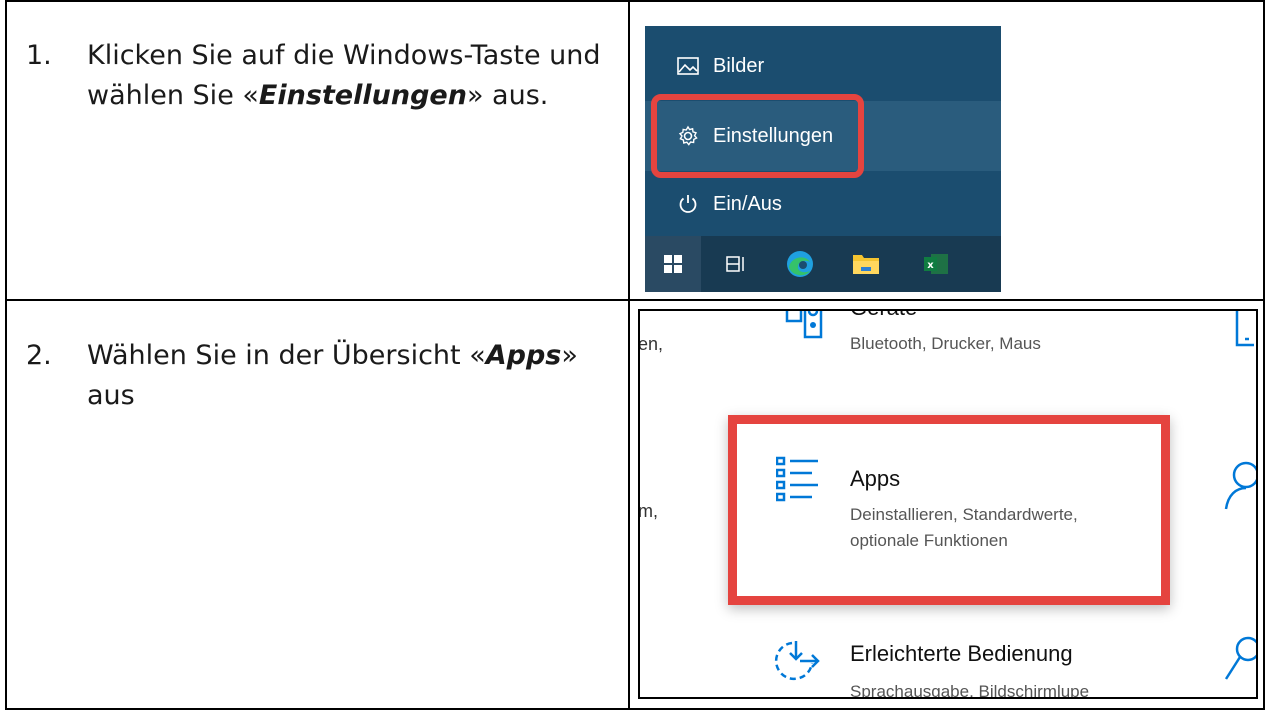  What do you see at coordinates (800, 264) in the screenshot?
I see `edge-icon` at bounding box center [800, 264].